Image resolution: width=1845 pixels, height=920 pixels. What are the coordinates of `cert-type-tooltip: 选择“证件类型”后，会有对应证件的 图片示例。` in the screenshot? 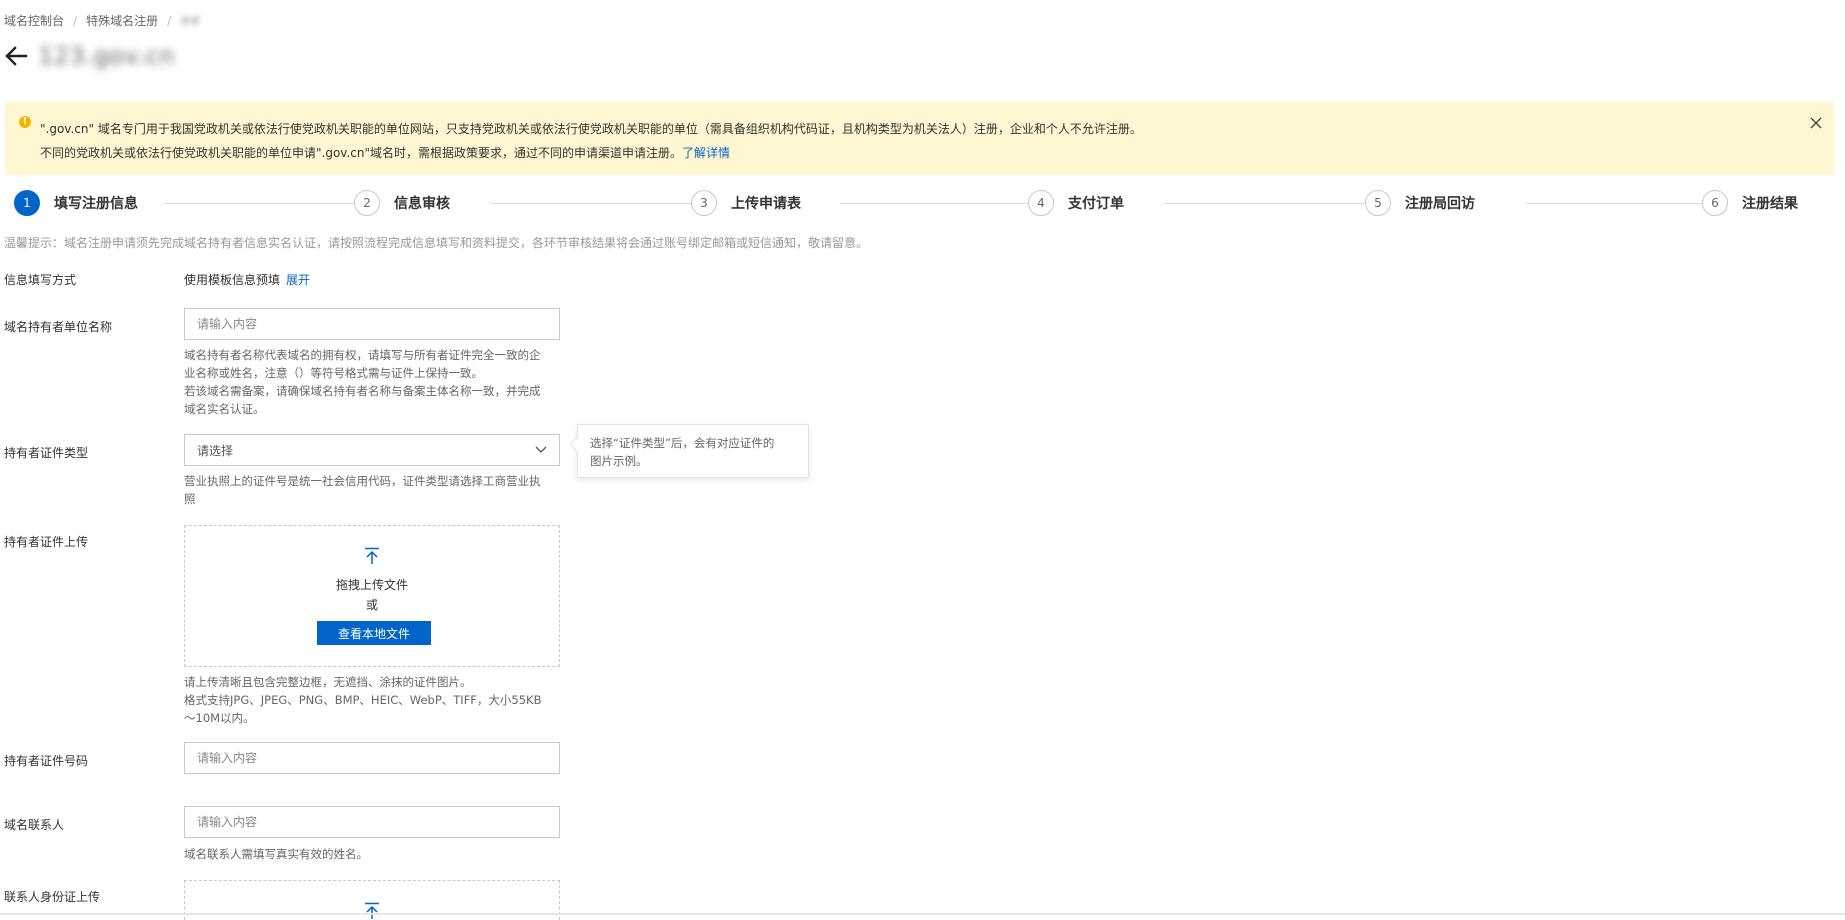 It's located at (689, 451).